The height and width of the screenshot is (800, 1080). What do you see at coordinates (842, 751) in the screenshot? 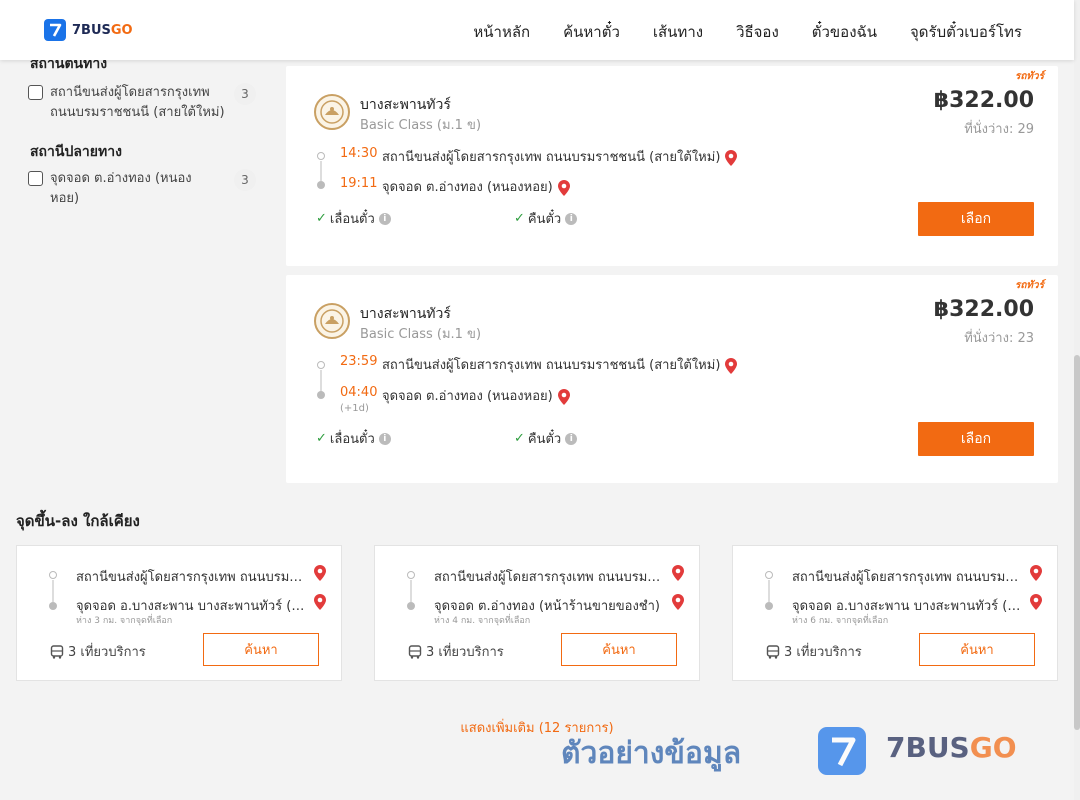
I see `watermark-logo-icon` at bounding box center [842, 751].